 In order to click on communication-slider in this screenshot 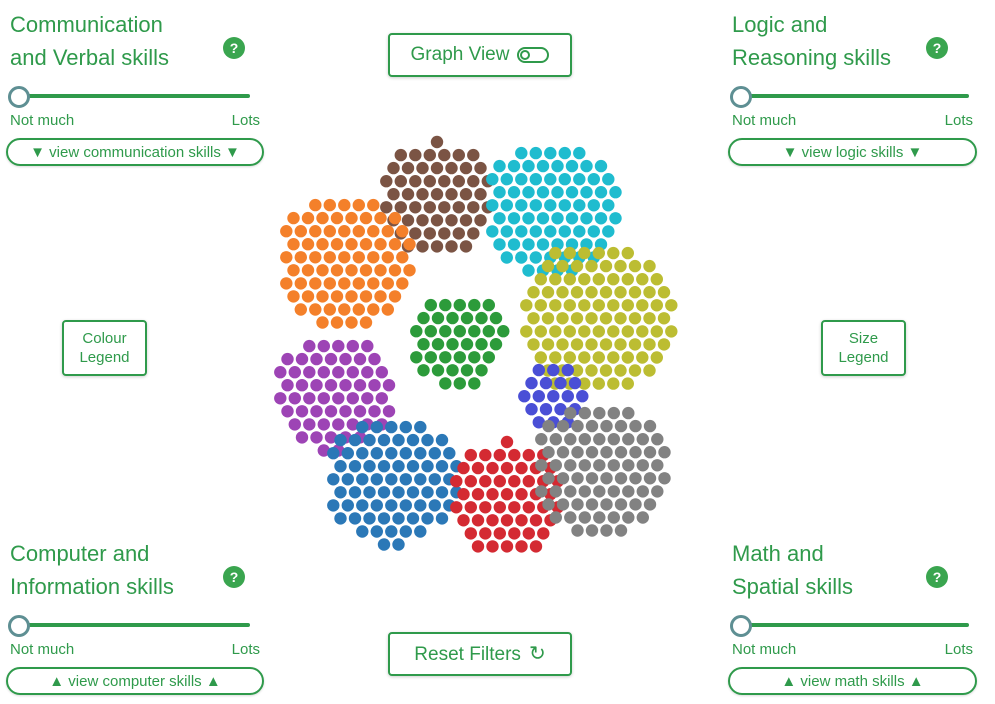, I will do `click(129, 96)`.